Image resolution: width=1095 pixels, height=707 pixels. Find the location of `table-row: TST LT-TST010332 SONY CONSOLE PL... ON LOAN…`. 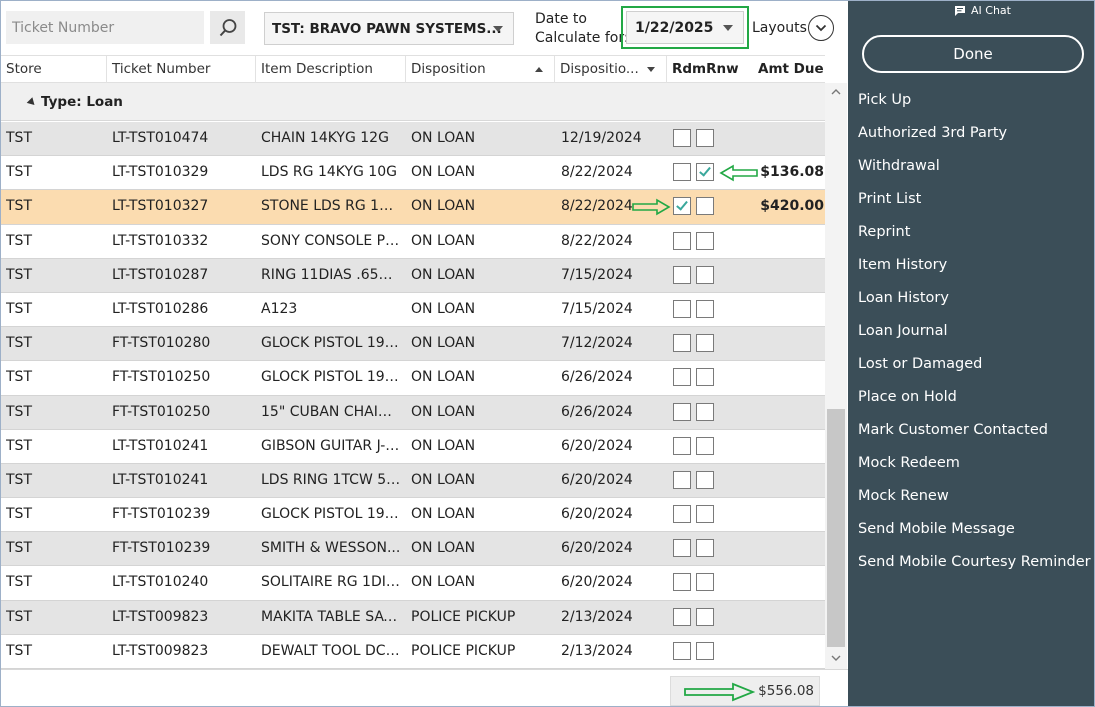

table-row: TST LT-TST010332 SONY CONSOLE PL... ON LOAN… is located at coordinates (413, 241).